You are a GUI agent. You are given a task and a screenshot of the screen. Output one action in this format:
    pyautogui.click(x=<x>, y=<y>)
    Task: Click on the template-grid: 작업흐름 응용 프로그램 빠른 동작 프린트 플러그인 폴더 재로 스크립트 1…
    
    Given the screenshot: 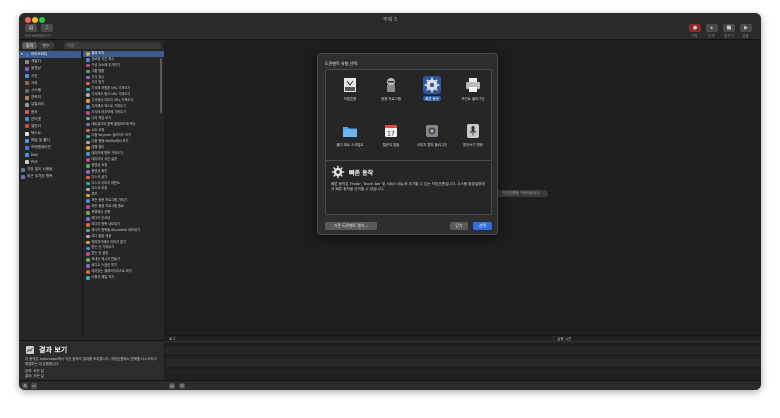 What is the action you would take?
    pyautogui.click(x=408, y=115)
    